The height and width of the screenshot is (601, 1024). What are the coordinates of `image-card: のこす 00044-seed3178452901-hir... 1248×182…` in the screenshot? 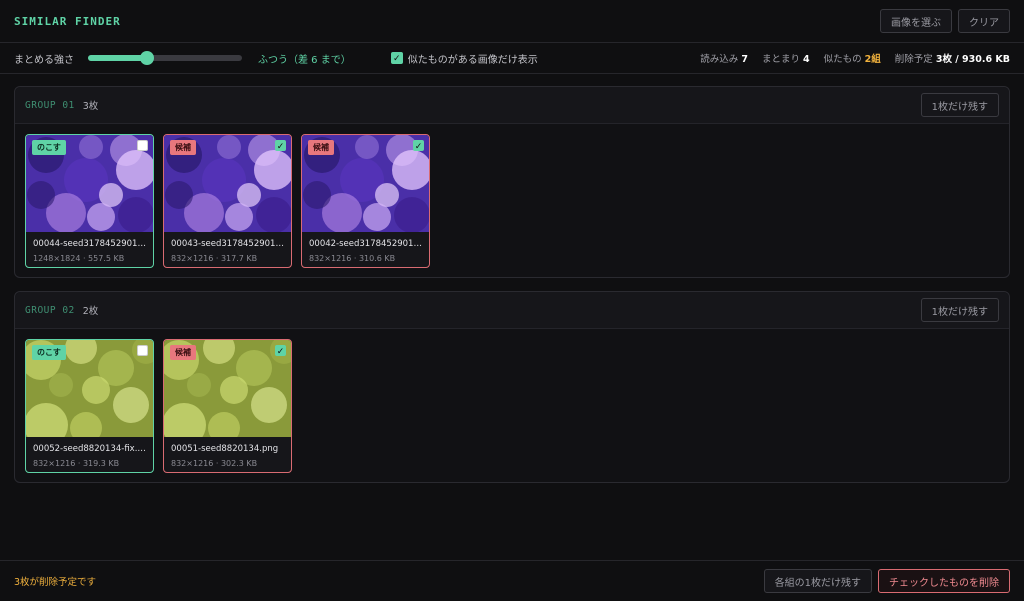 It's located at (89, 201).